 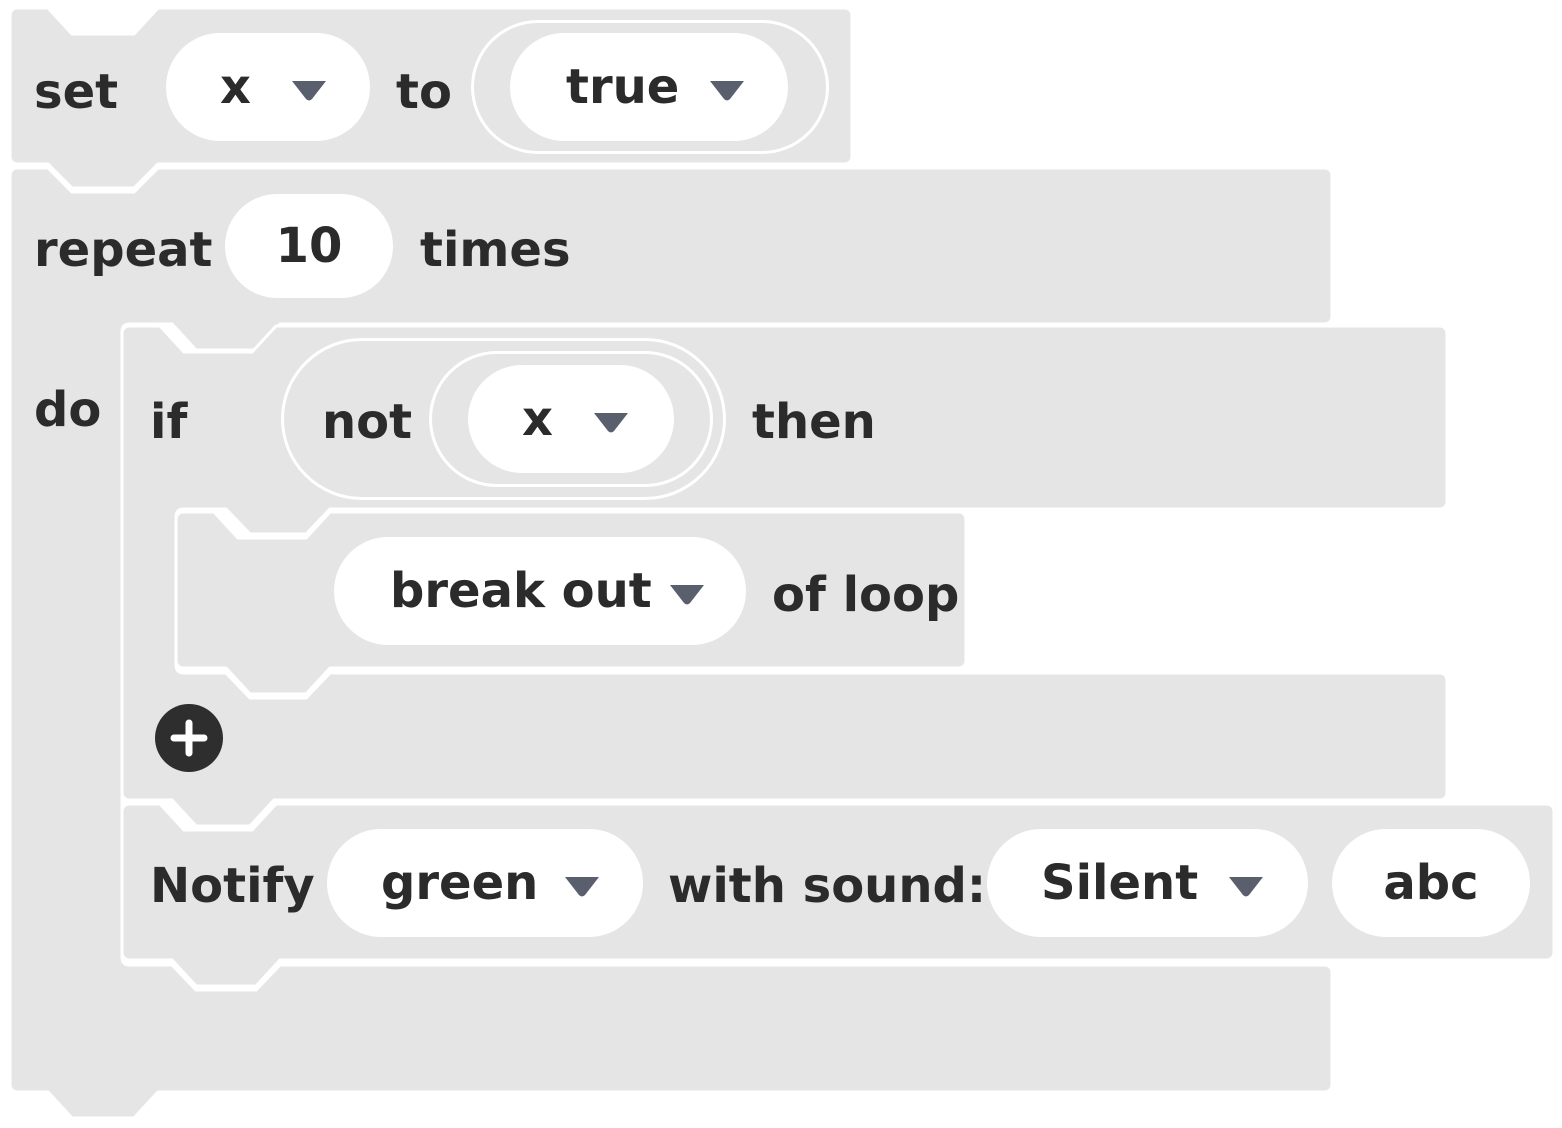 I want to click on break-type-label: break out, so click(x=521, y=591).